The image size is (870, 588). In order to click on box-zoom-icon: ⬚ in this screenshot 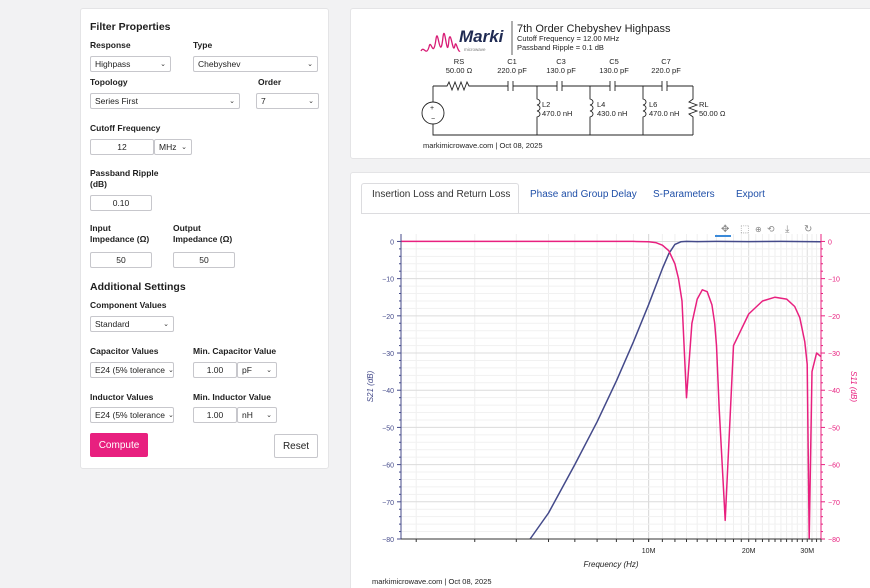, I will do `click(744, 229)`.